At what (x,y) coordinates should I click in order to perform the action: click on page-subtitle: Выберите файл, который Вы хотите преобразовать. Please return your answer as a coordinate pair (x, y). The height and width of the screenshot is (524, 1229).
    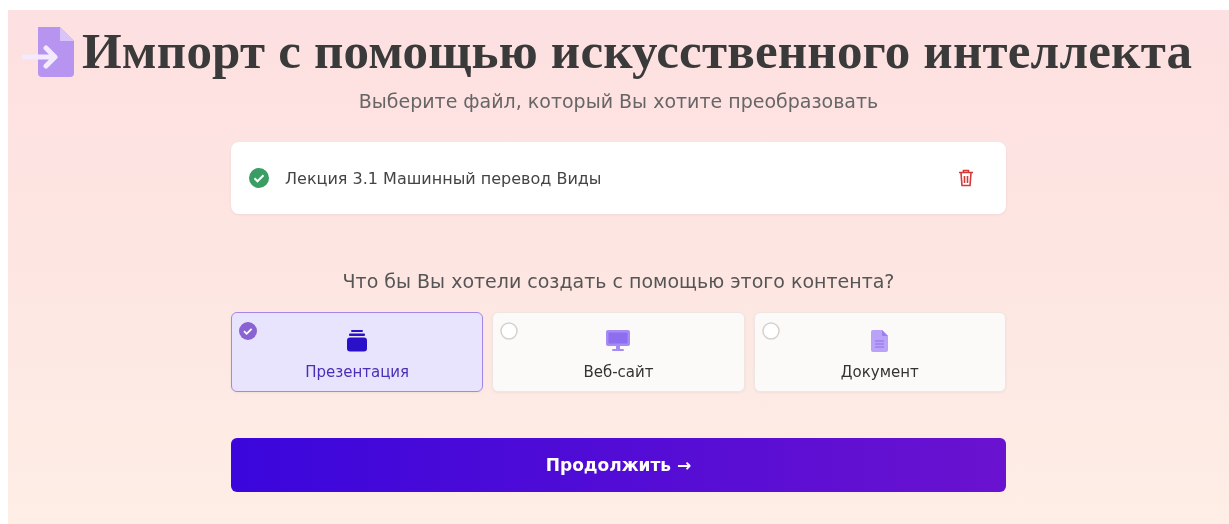
    Looking at the image, I should click on (618, 101).